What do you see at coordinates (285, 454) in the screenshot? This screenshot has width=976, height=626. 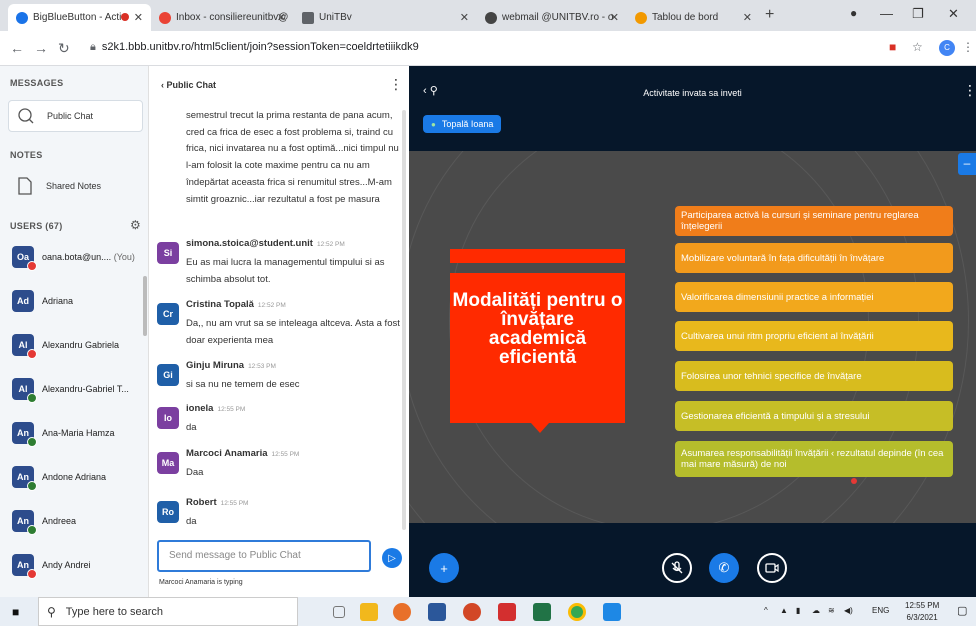 I see `message-time: 12:55 PM` at bounding box center [285, 454].